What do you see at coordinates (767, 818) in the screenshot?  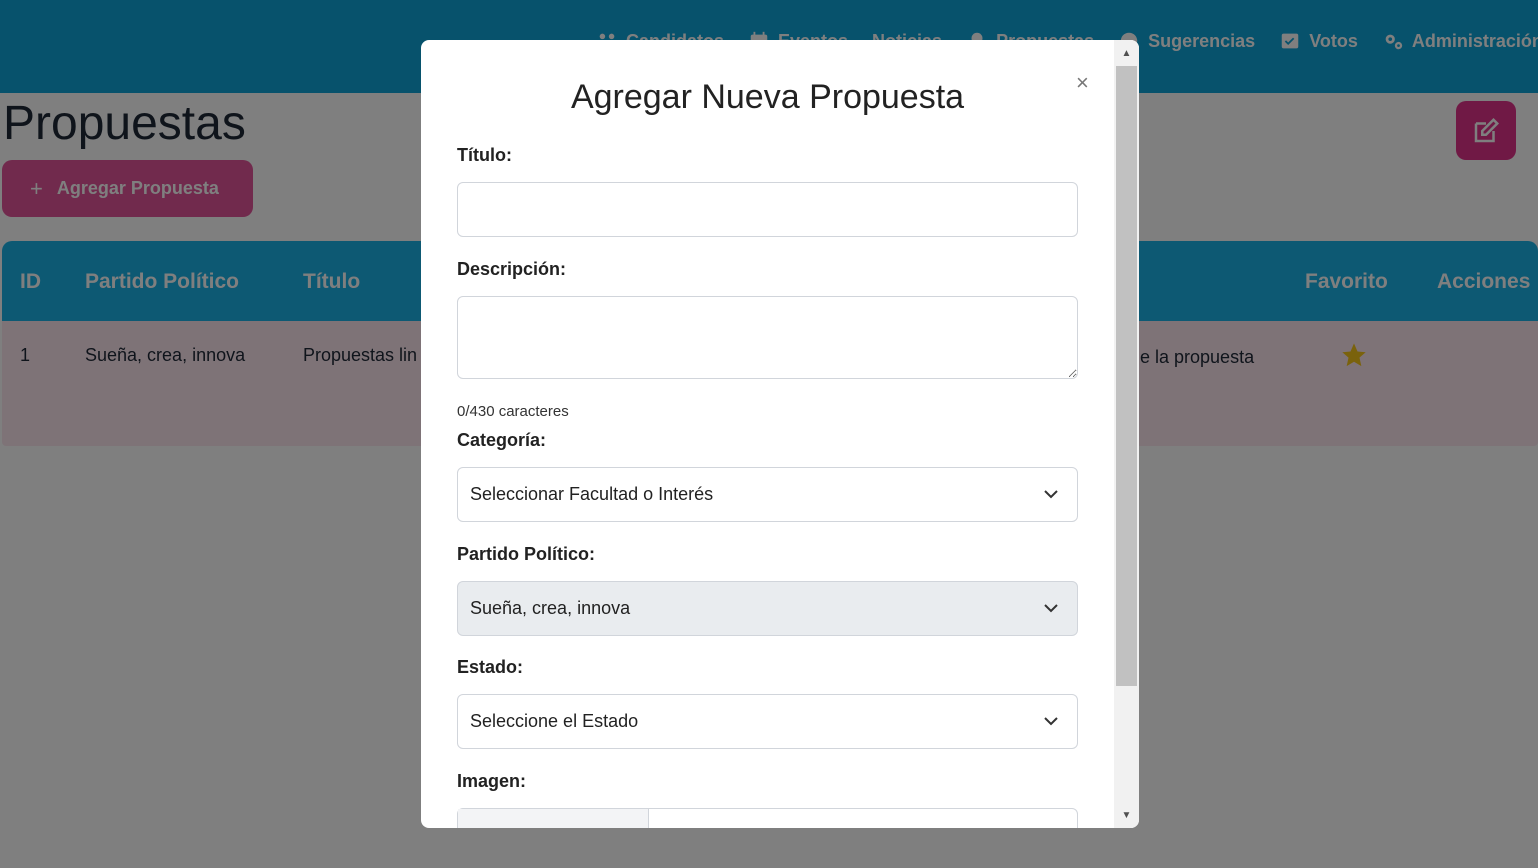 I see `imagen-file-input` at bounding box center [767, 818].